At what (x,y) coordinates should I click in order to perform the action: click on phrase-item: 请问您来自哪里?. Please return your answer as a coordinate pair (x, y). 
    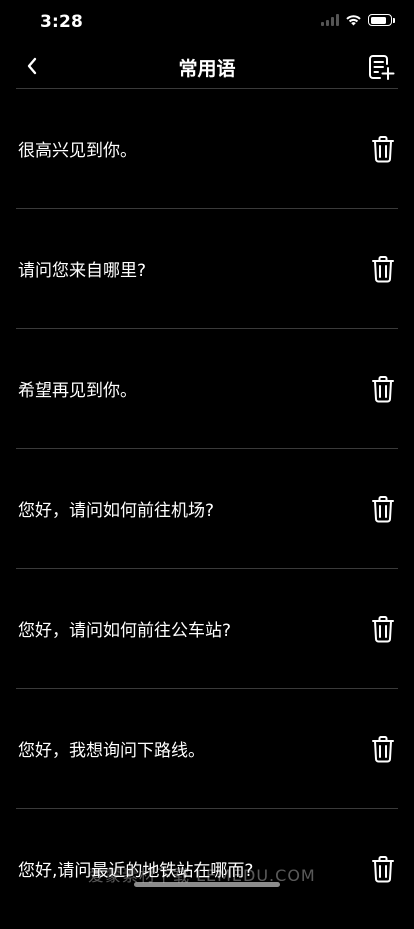
    Looking at the image, I should click on (207, 269).